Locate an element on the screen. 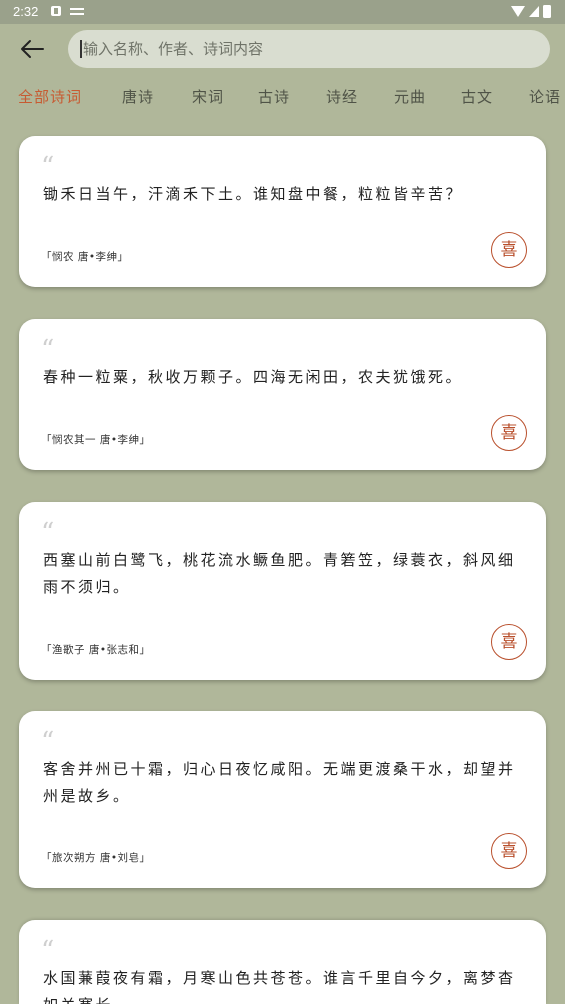  poem-card: “ 春种一粒粟，秋收万颗子。四海无闲田，农夫犹饿死。 「悯农其一 唐•李绅」 喜 is located at coordinates (282, 394).